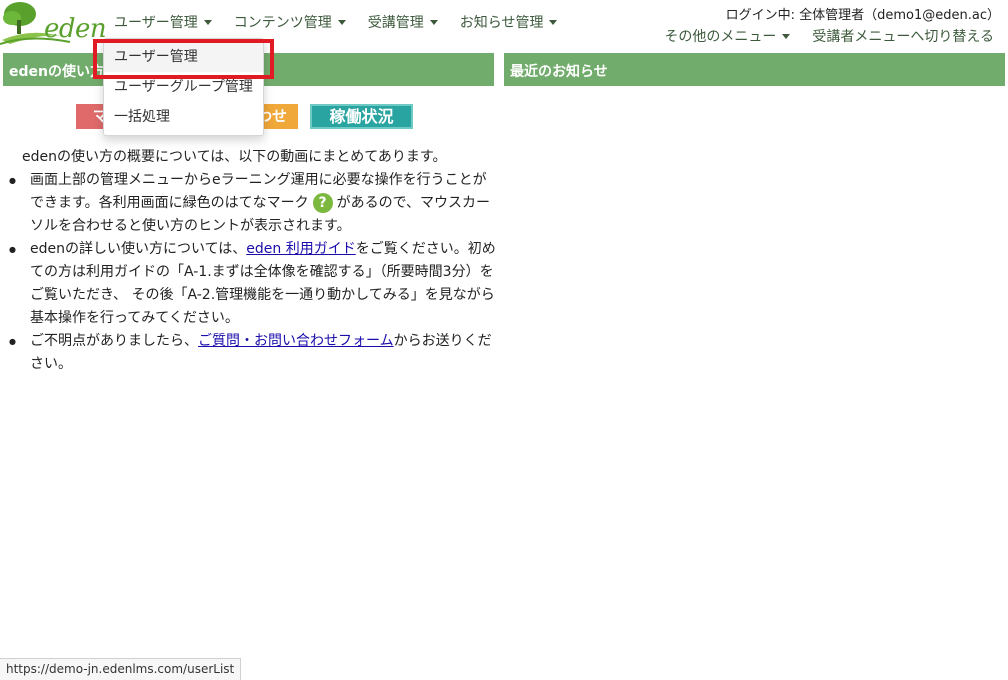 This screenshot has width=1008, height=680. I want to click on main-nav: ユーザー管理 コンテンツ管理 受講管理 お知らせ管理, so click(340, 22).